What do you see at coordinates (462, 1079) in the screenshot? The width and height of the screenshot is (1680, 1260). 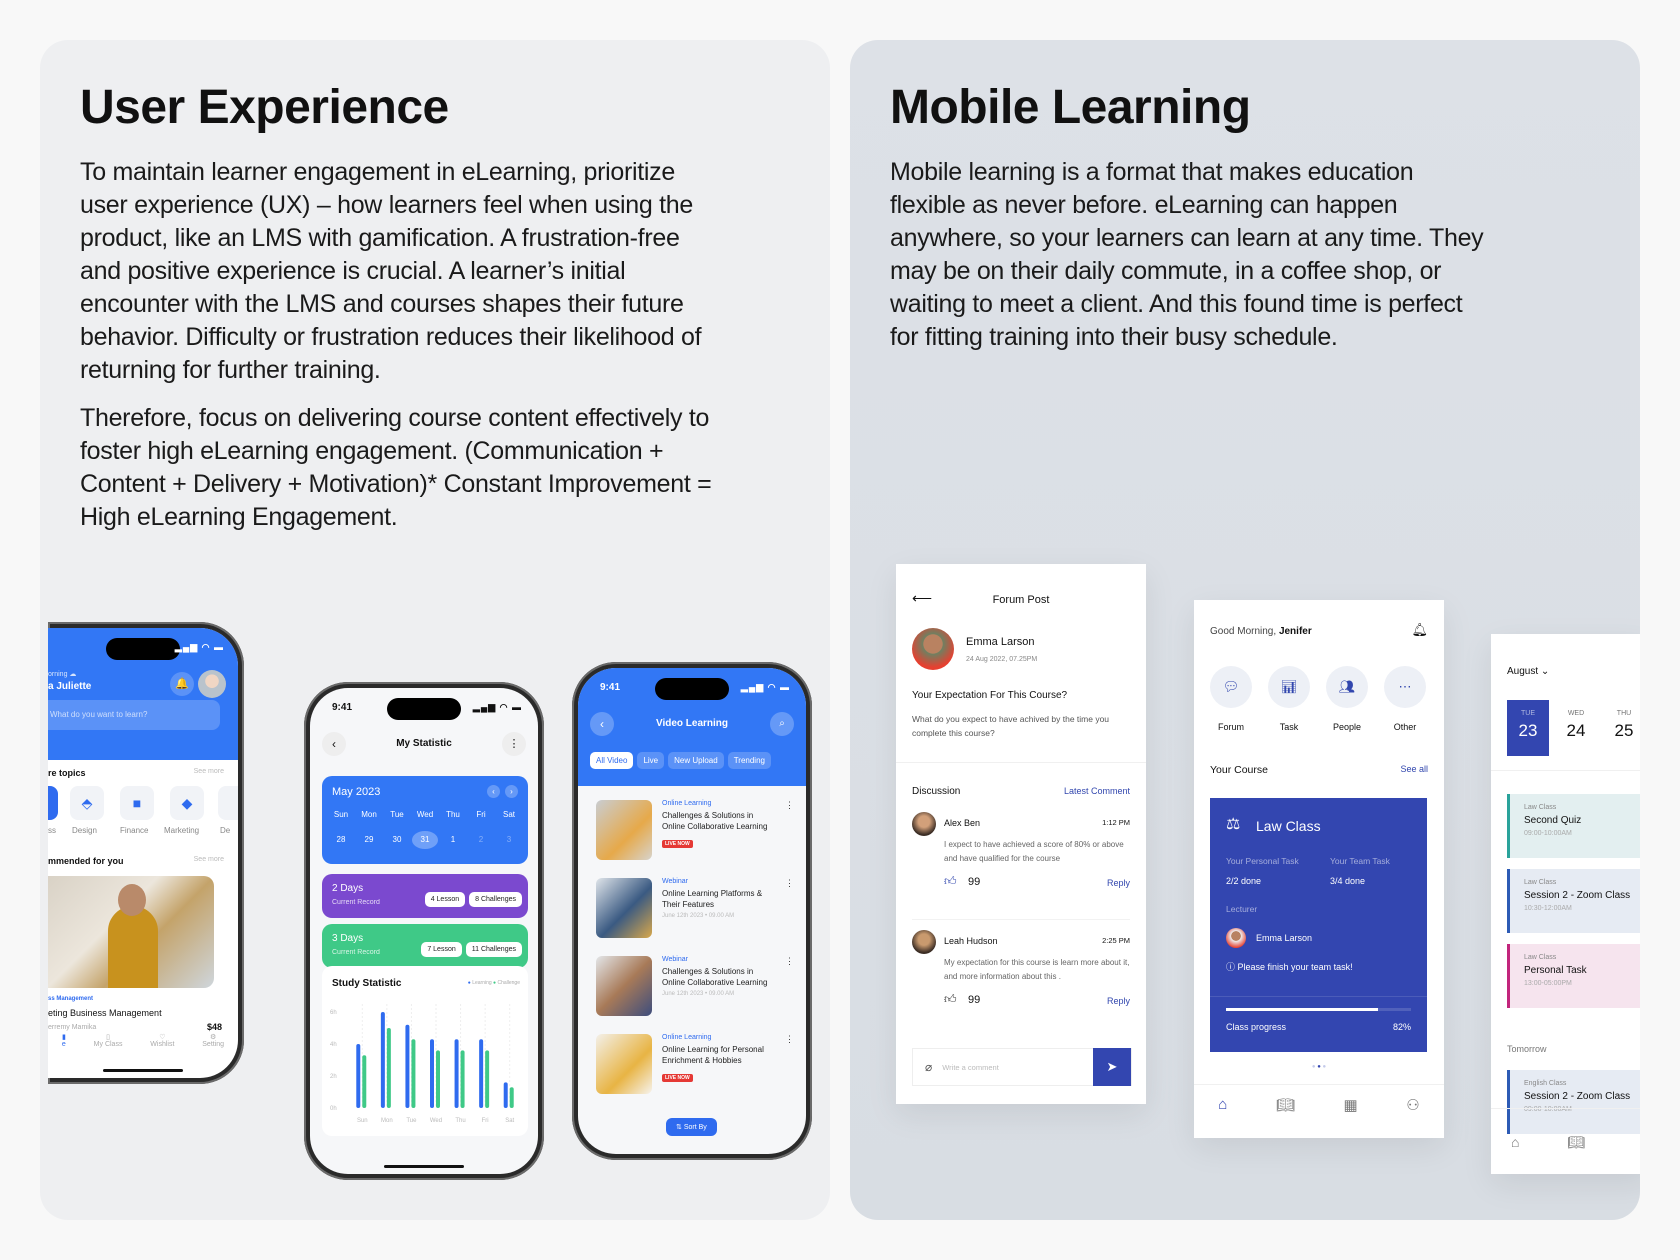 I see `bar-challenge-thu` at bounding box center [462, 1079].